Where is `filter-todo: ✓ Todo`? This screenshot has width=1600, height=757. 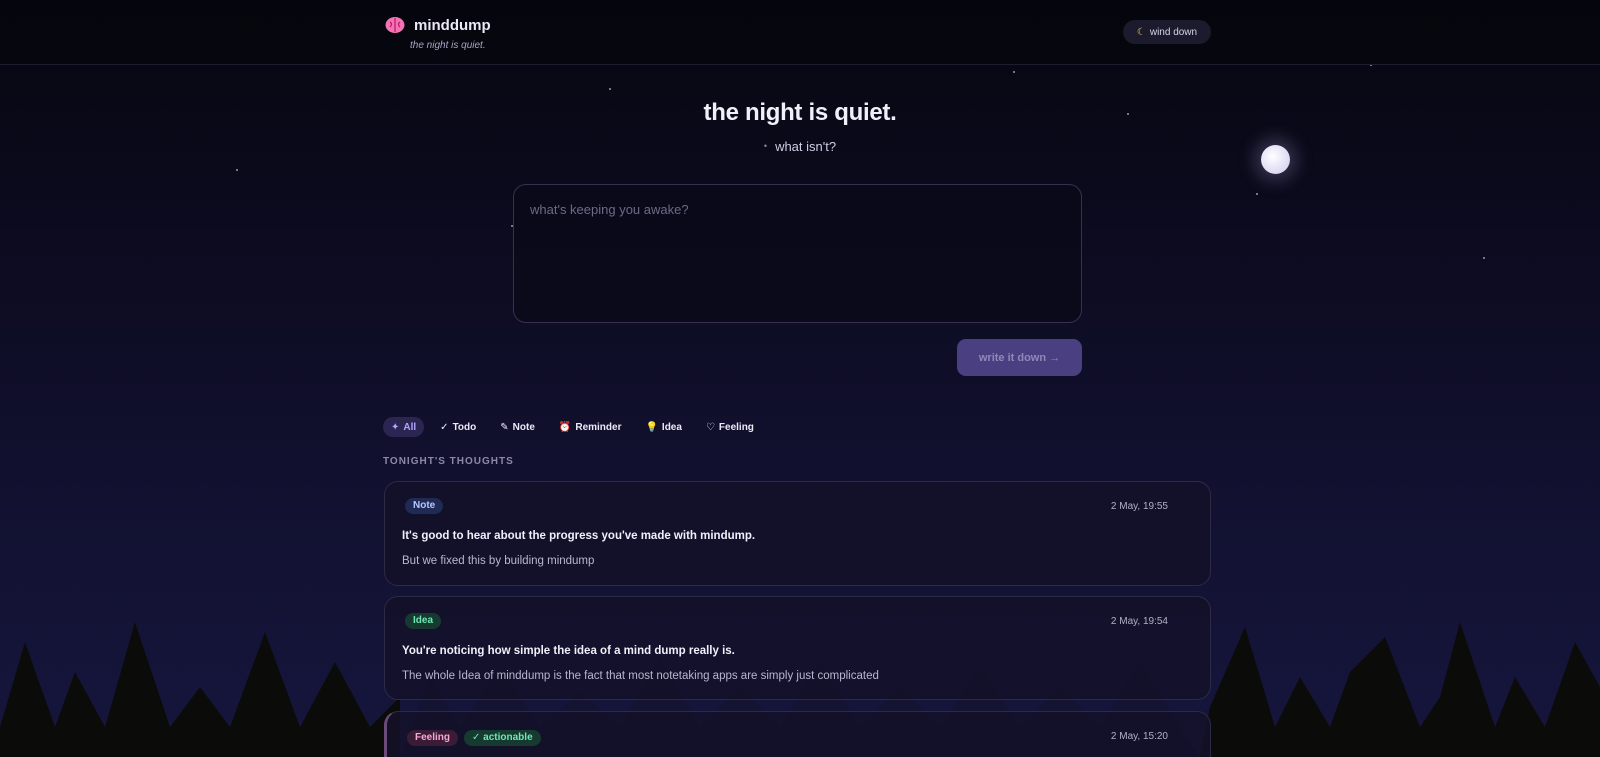 filter-todo: ✓ Todo is located at coordinates (458, 427).